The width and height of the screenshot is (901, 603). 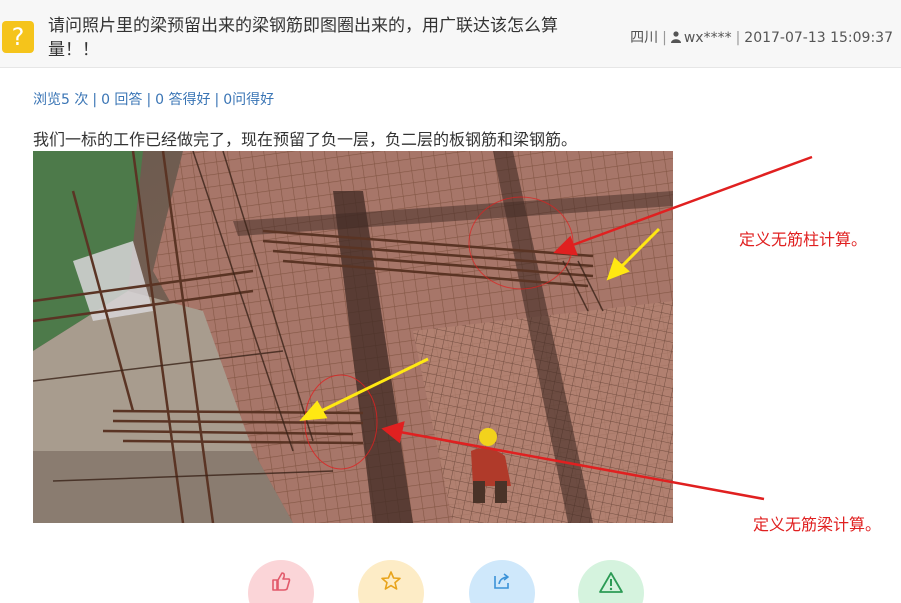 I want to click on share-button, so click(x=502, y=581).